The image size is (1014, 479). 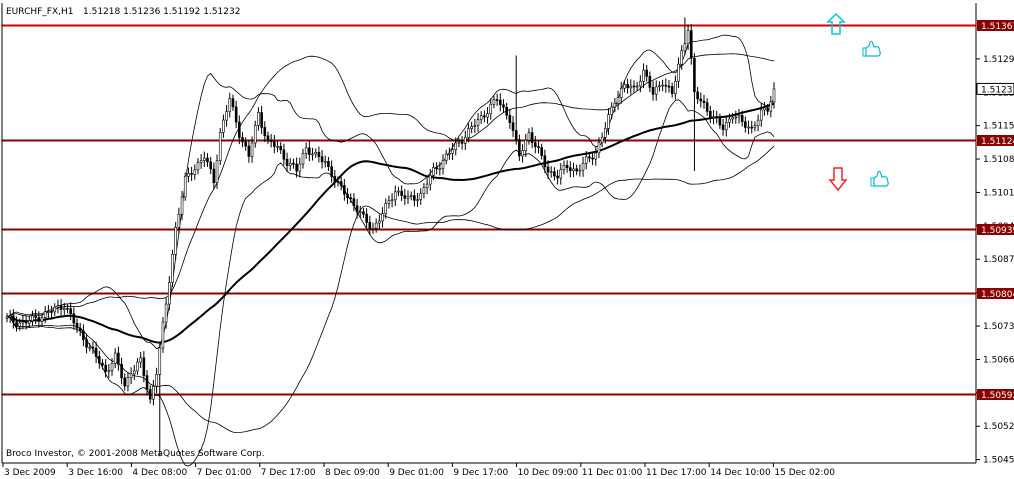 I want to click on level-label: 1.50592, so click(x=997, y=396).